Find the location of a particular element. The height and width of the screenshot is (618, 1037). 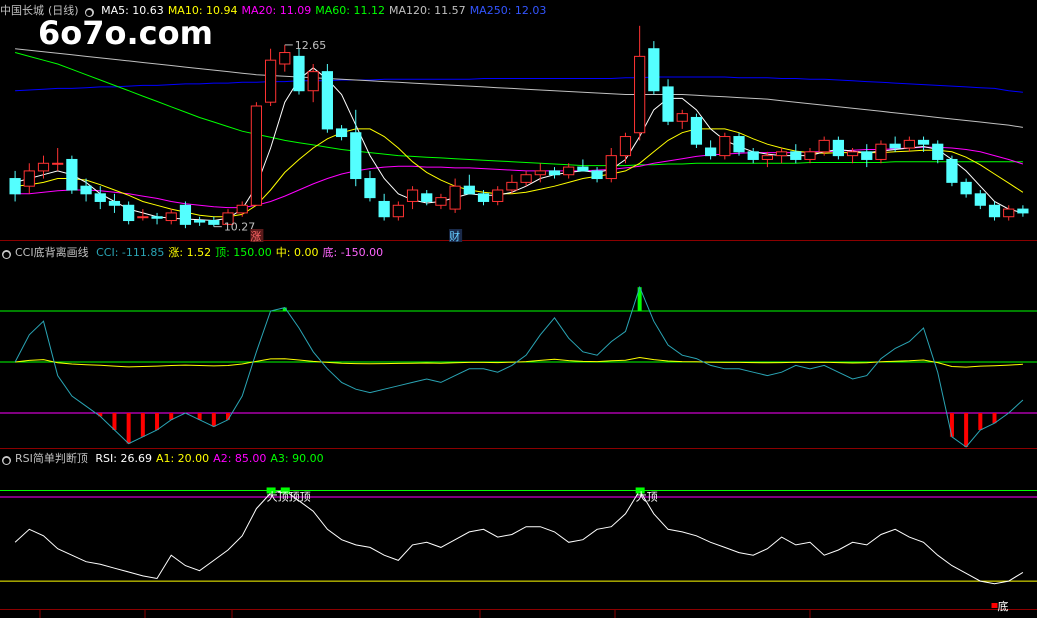

rsi-label-top1: 大顶顶顶 is located at coordinates (289, 496).